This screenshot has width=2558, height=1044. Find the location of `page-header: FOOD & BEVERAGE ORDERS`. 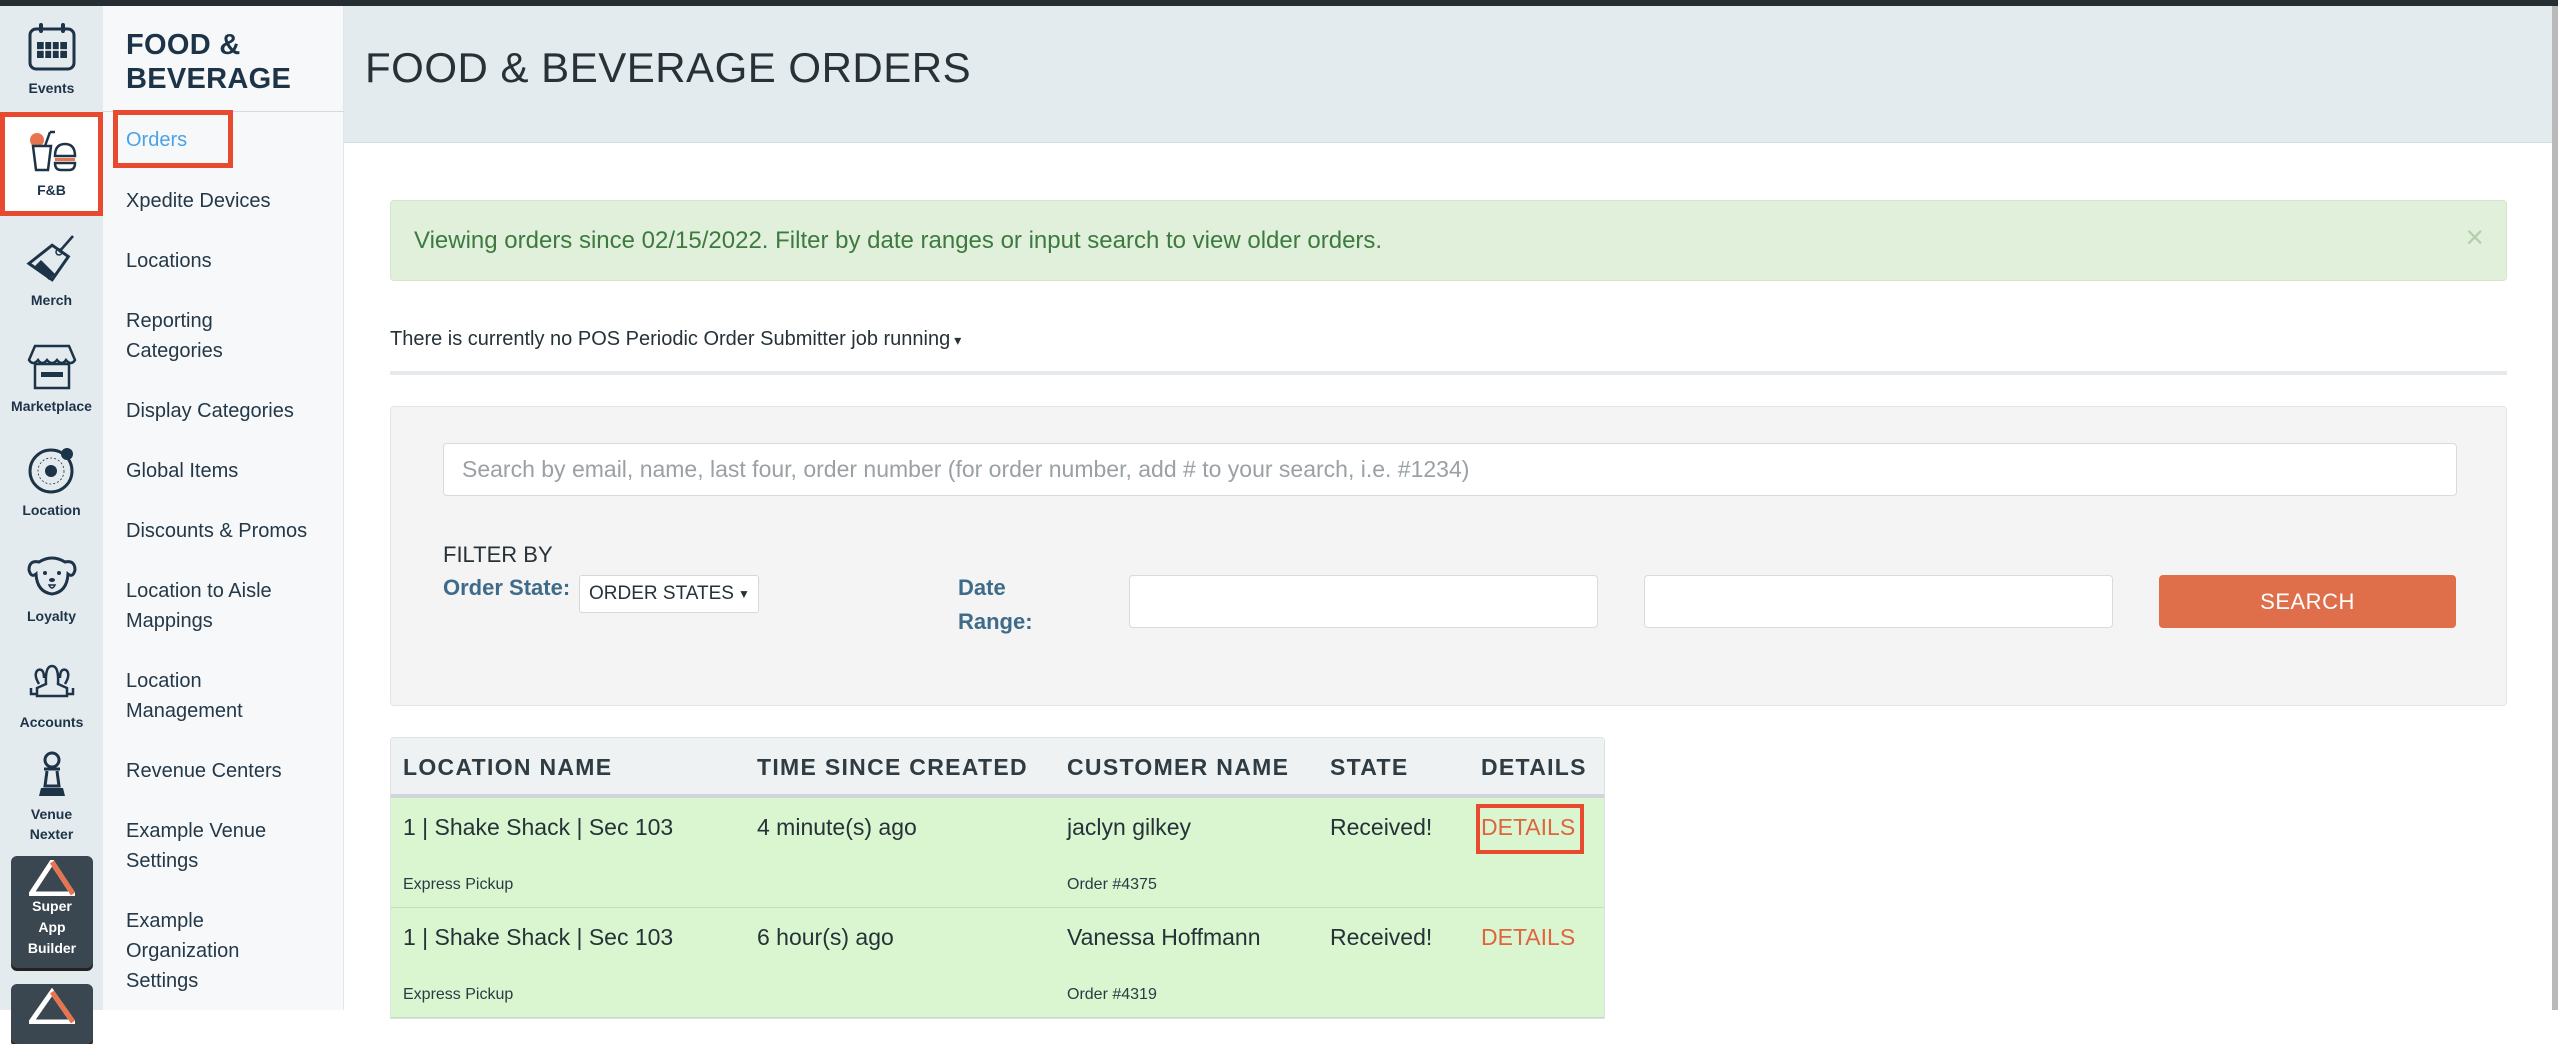

page-header: FOOD & BEVERAGE ORDERS is located at coordinates (1451, 74).